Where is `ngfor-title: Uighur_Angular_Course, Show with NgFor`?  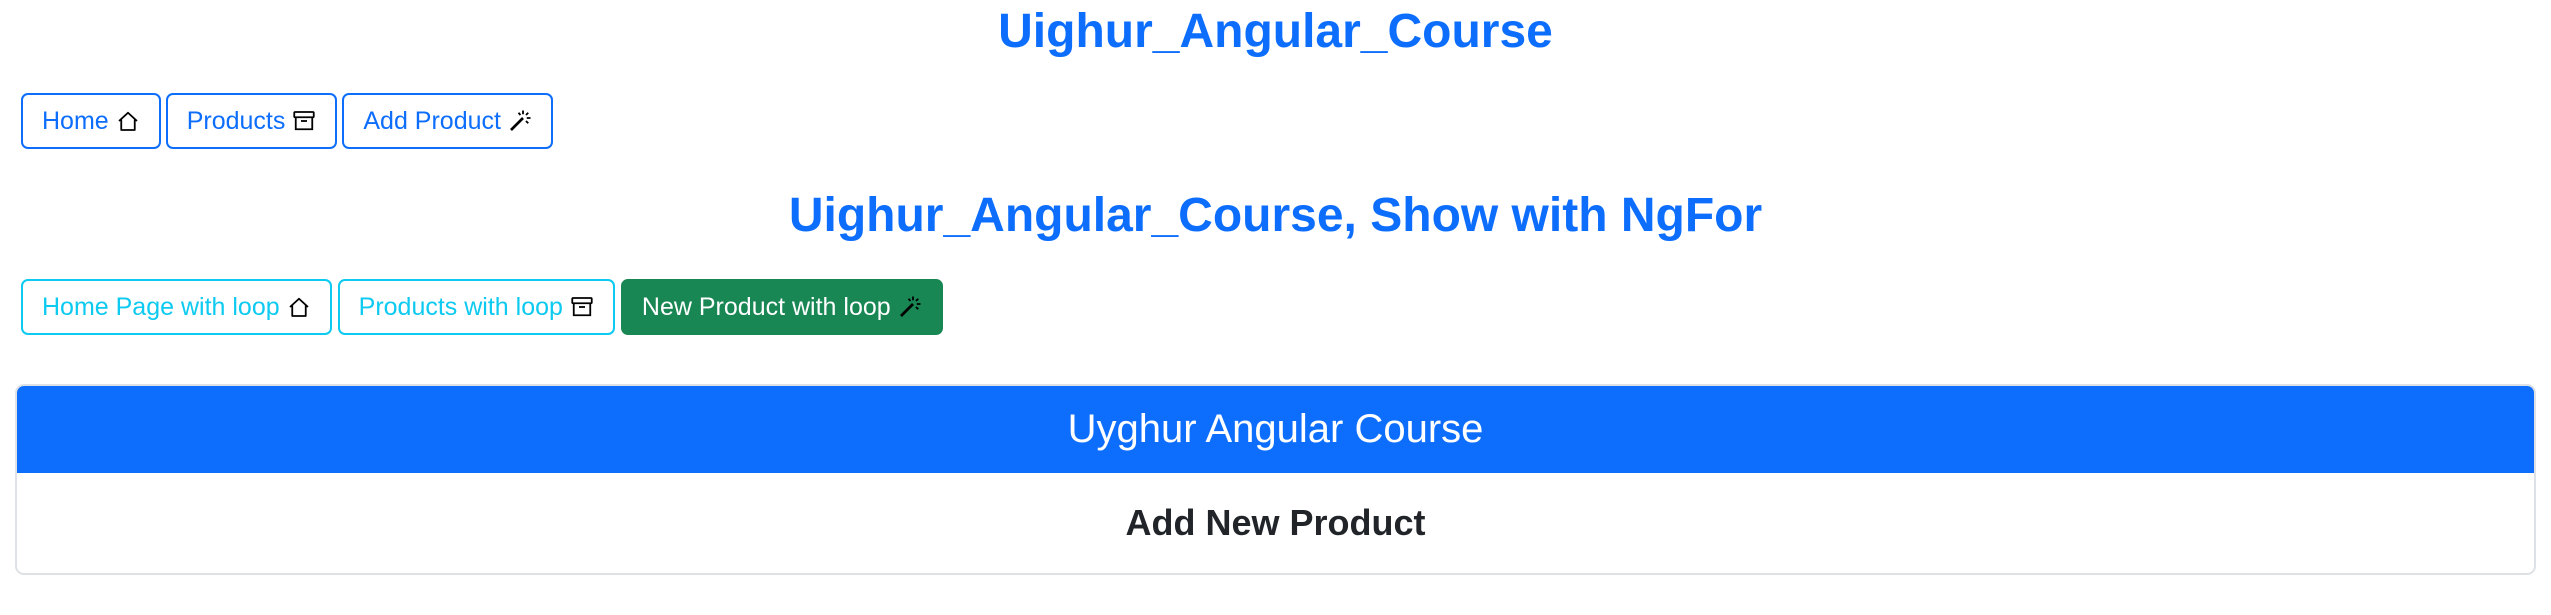
ngfor-title: Uighur_Angular_Course, Show with NgFor is located at coordinates (1275, 215).